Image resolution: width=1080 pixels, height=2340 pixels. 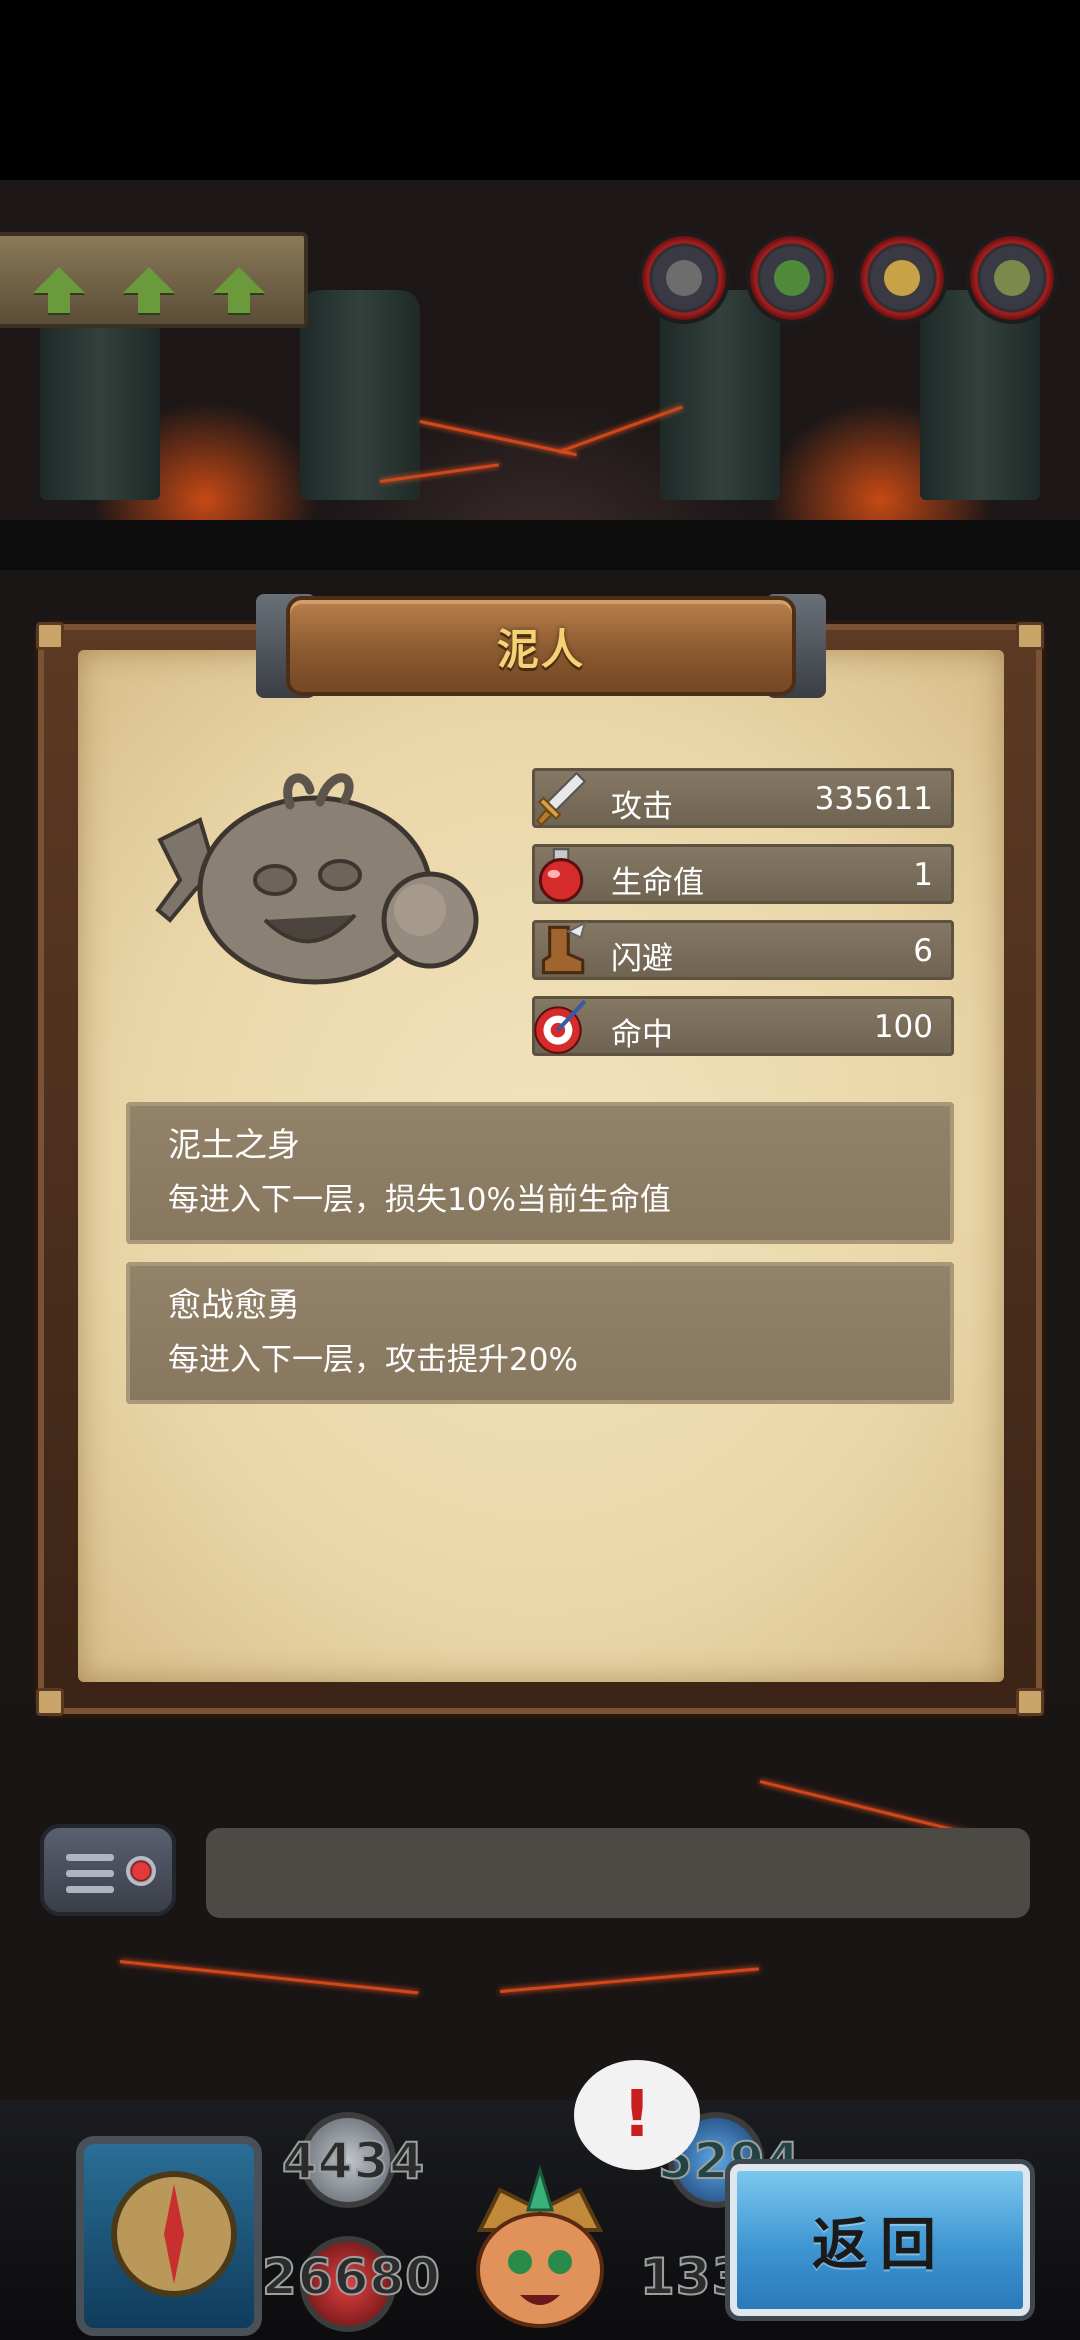 What do you see at coordinates (560, 1026) in the screenshot?
I see `target-icon` at bounding box center [560, 1026].